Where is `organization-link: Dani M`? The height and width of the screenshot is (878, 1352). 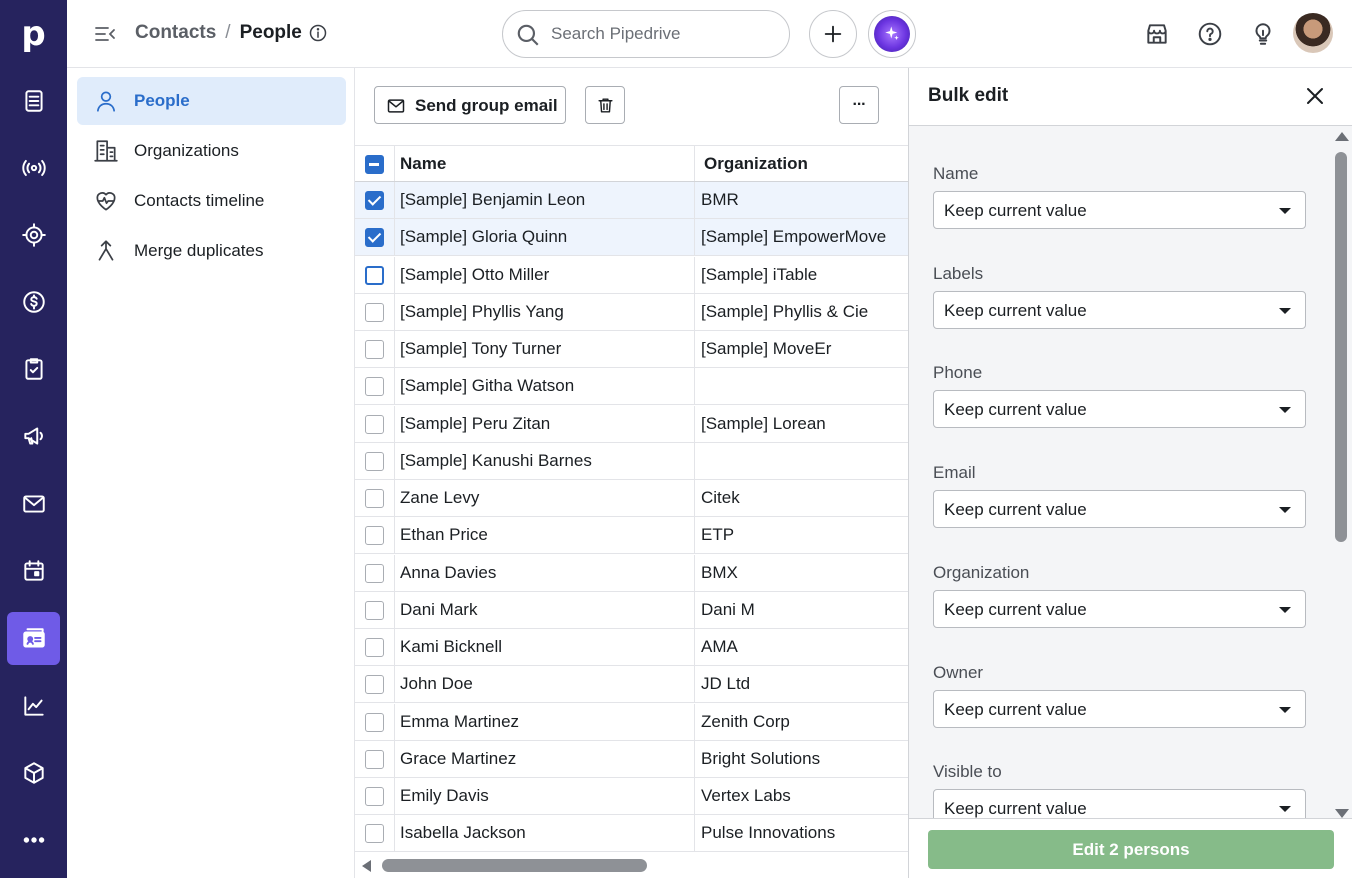 organization-link: Dani M is located at coordinates (728, 610).